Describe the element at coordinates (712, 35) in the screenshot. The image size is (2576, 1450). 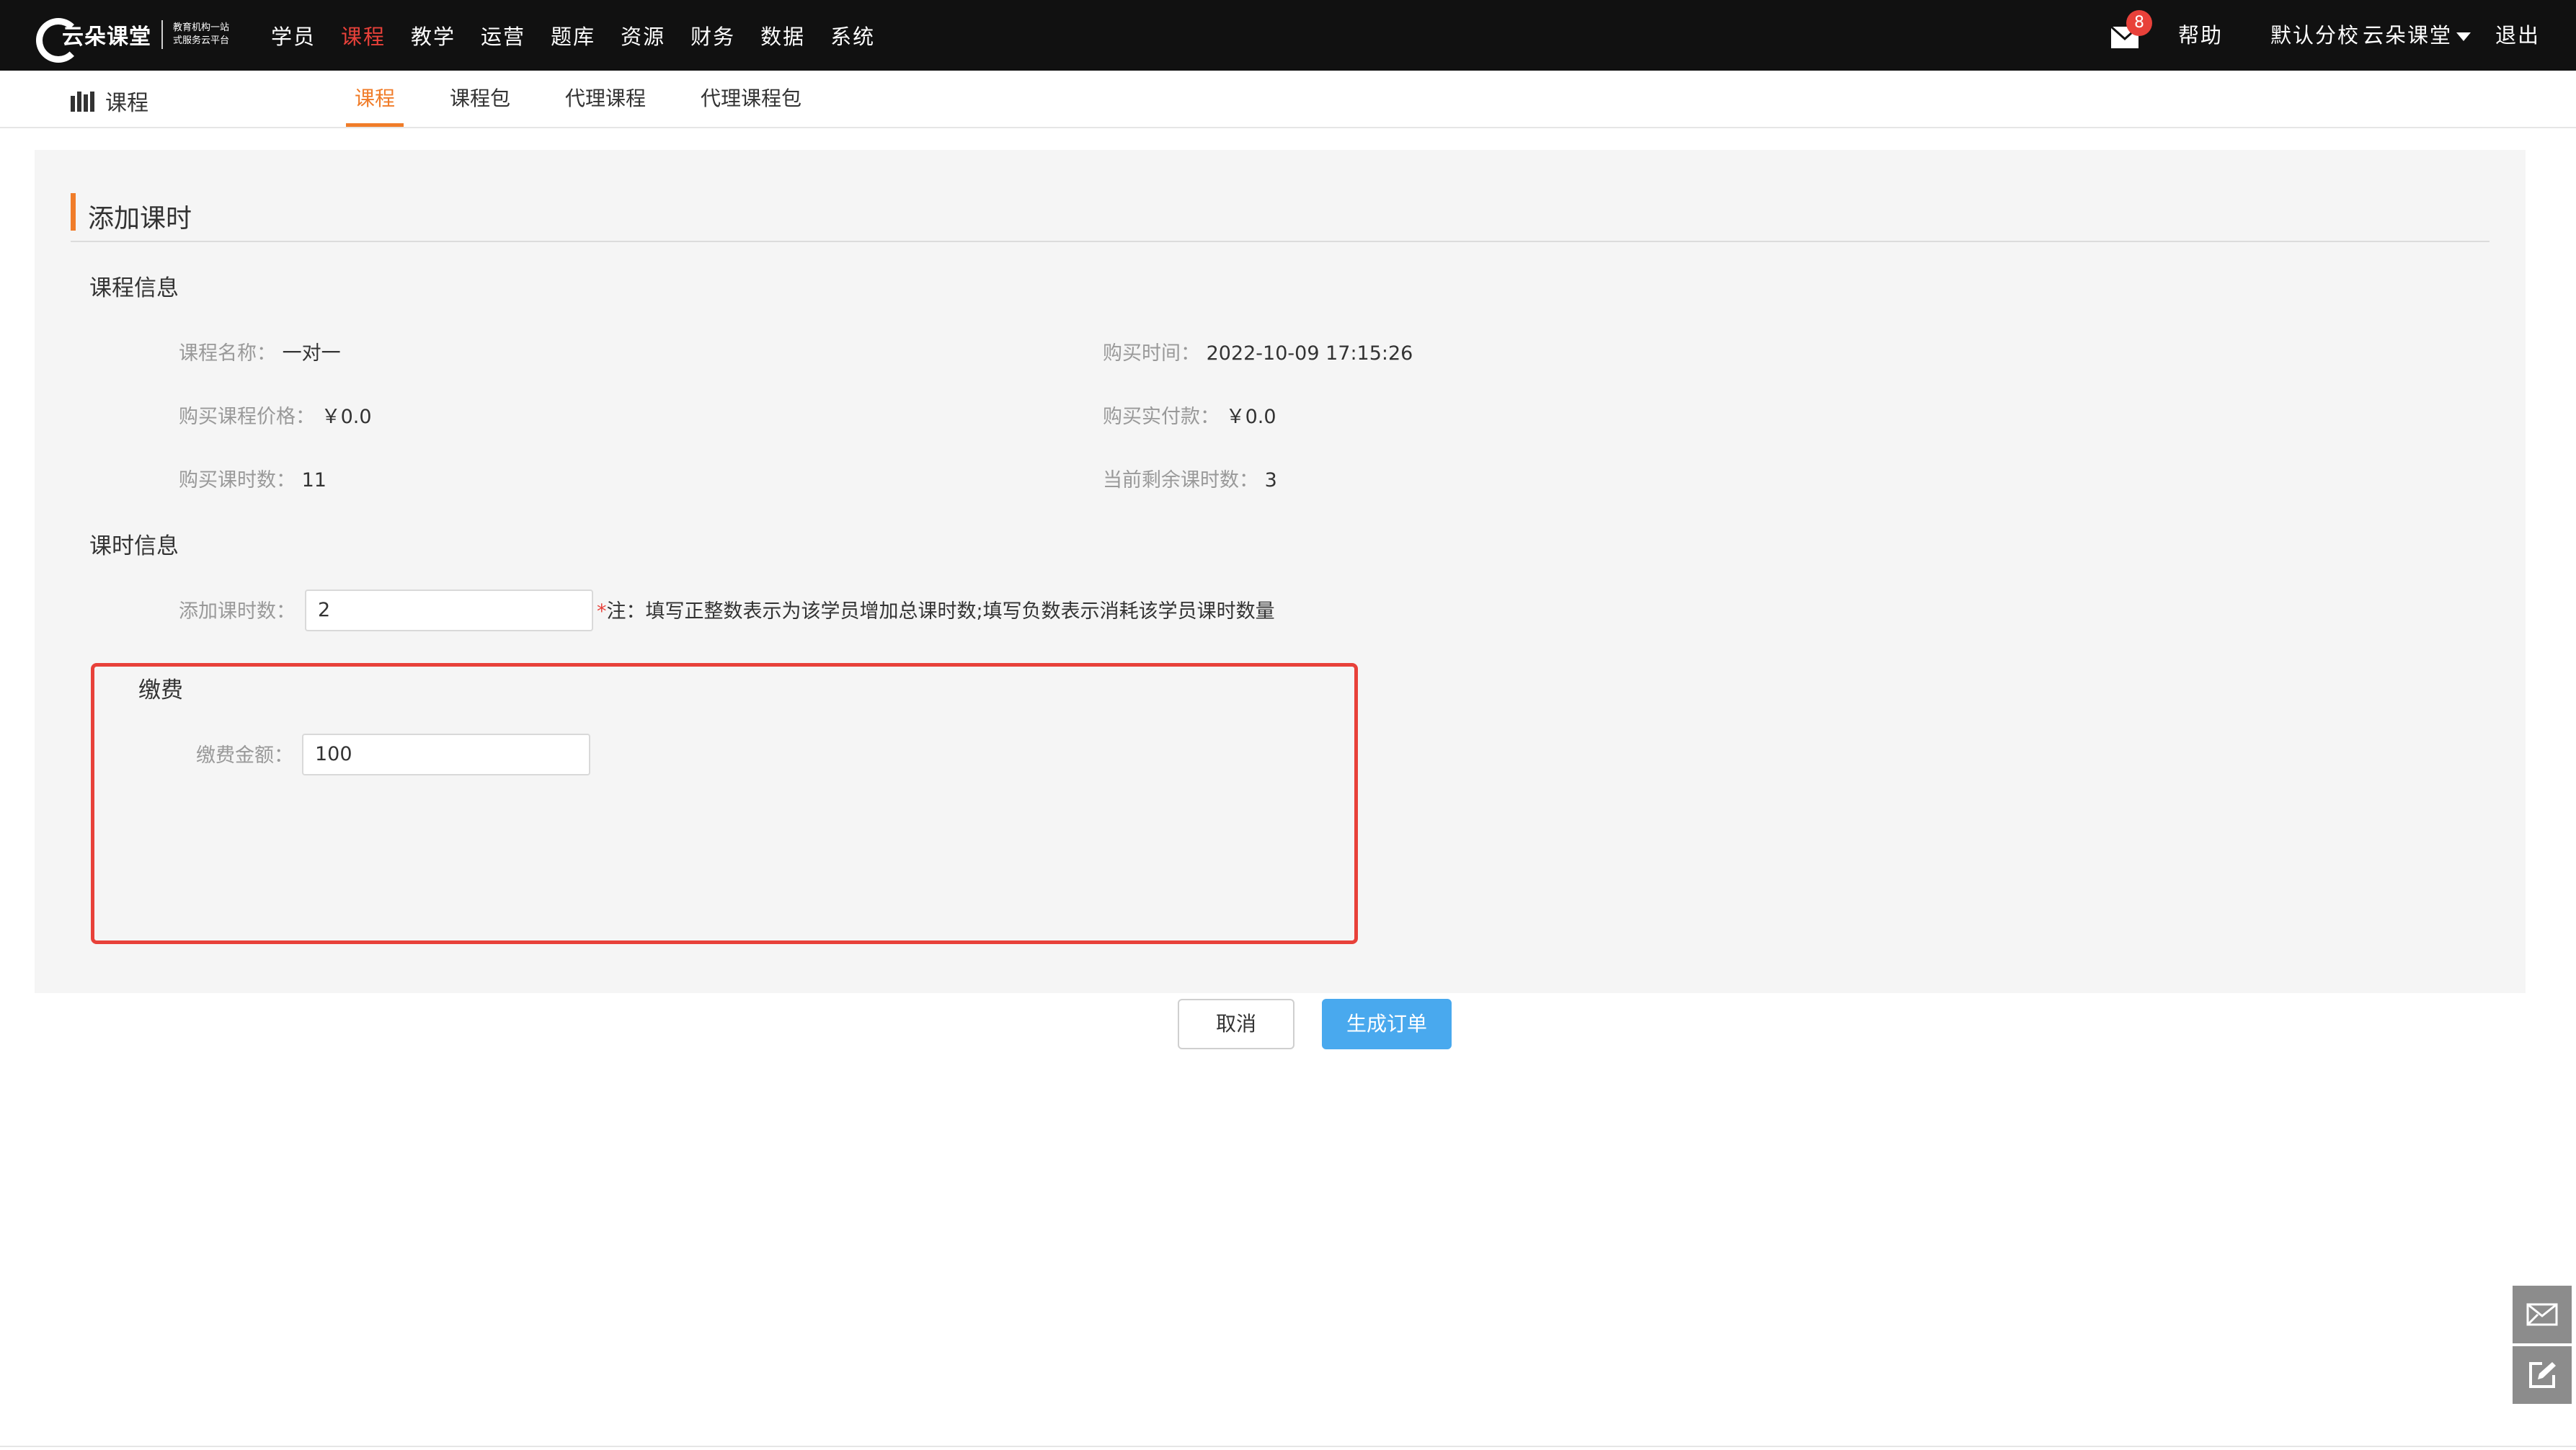
I see `nav-item-finance: 财务` at that location.